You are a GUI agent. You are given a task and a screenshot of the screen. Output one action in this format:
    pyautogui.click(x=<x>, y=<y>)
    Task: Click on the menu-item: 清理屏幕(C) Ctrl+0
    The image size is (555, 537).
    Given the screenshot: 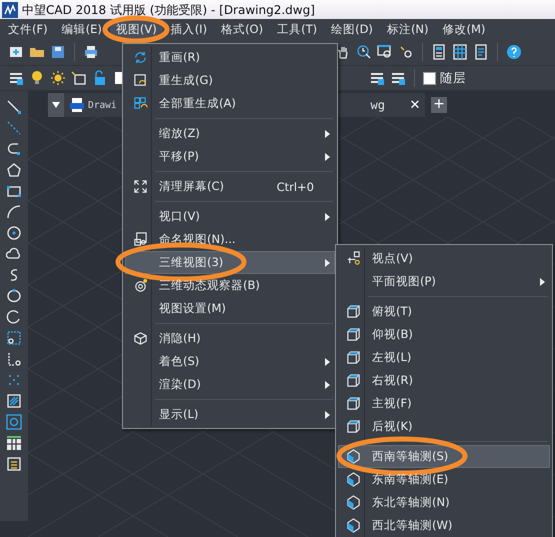 What is the action you would take?
    pyautogui.click(x=230, y=186)
    